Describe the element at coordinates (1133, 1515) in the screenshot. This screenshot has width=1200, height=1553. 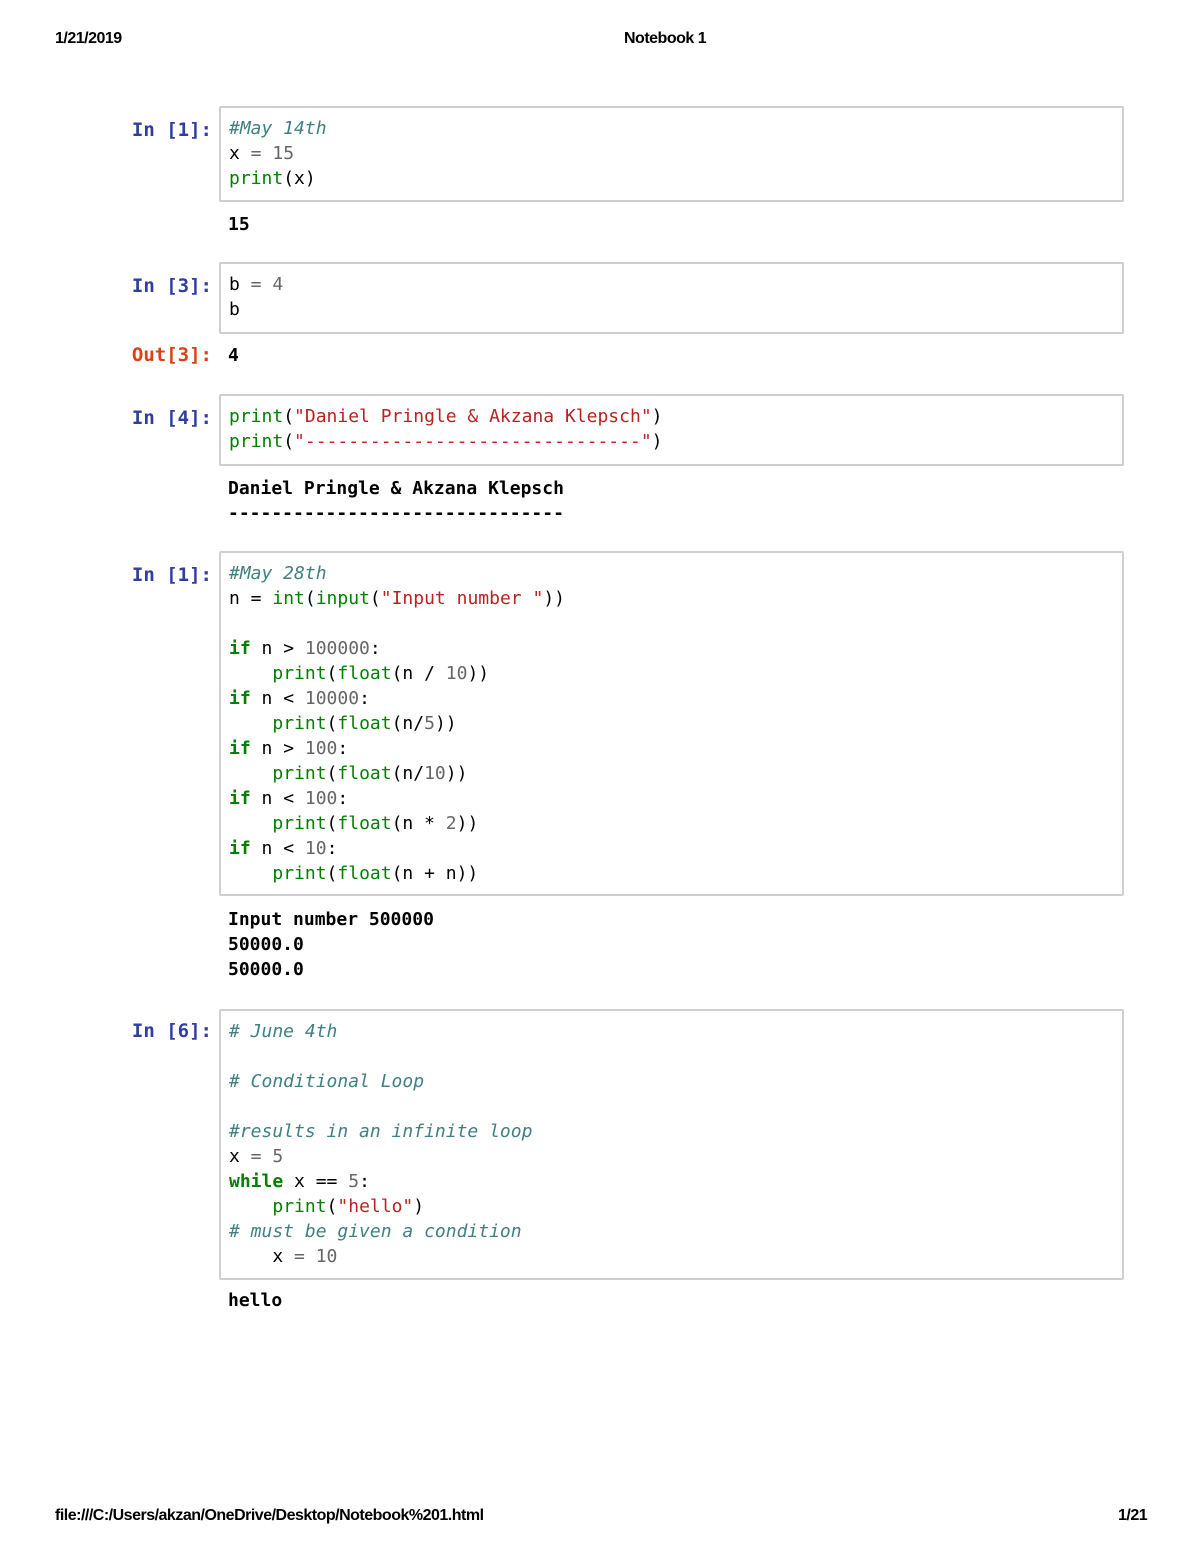
I see `page-number: 1/21` at that location.